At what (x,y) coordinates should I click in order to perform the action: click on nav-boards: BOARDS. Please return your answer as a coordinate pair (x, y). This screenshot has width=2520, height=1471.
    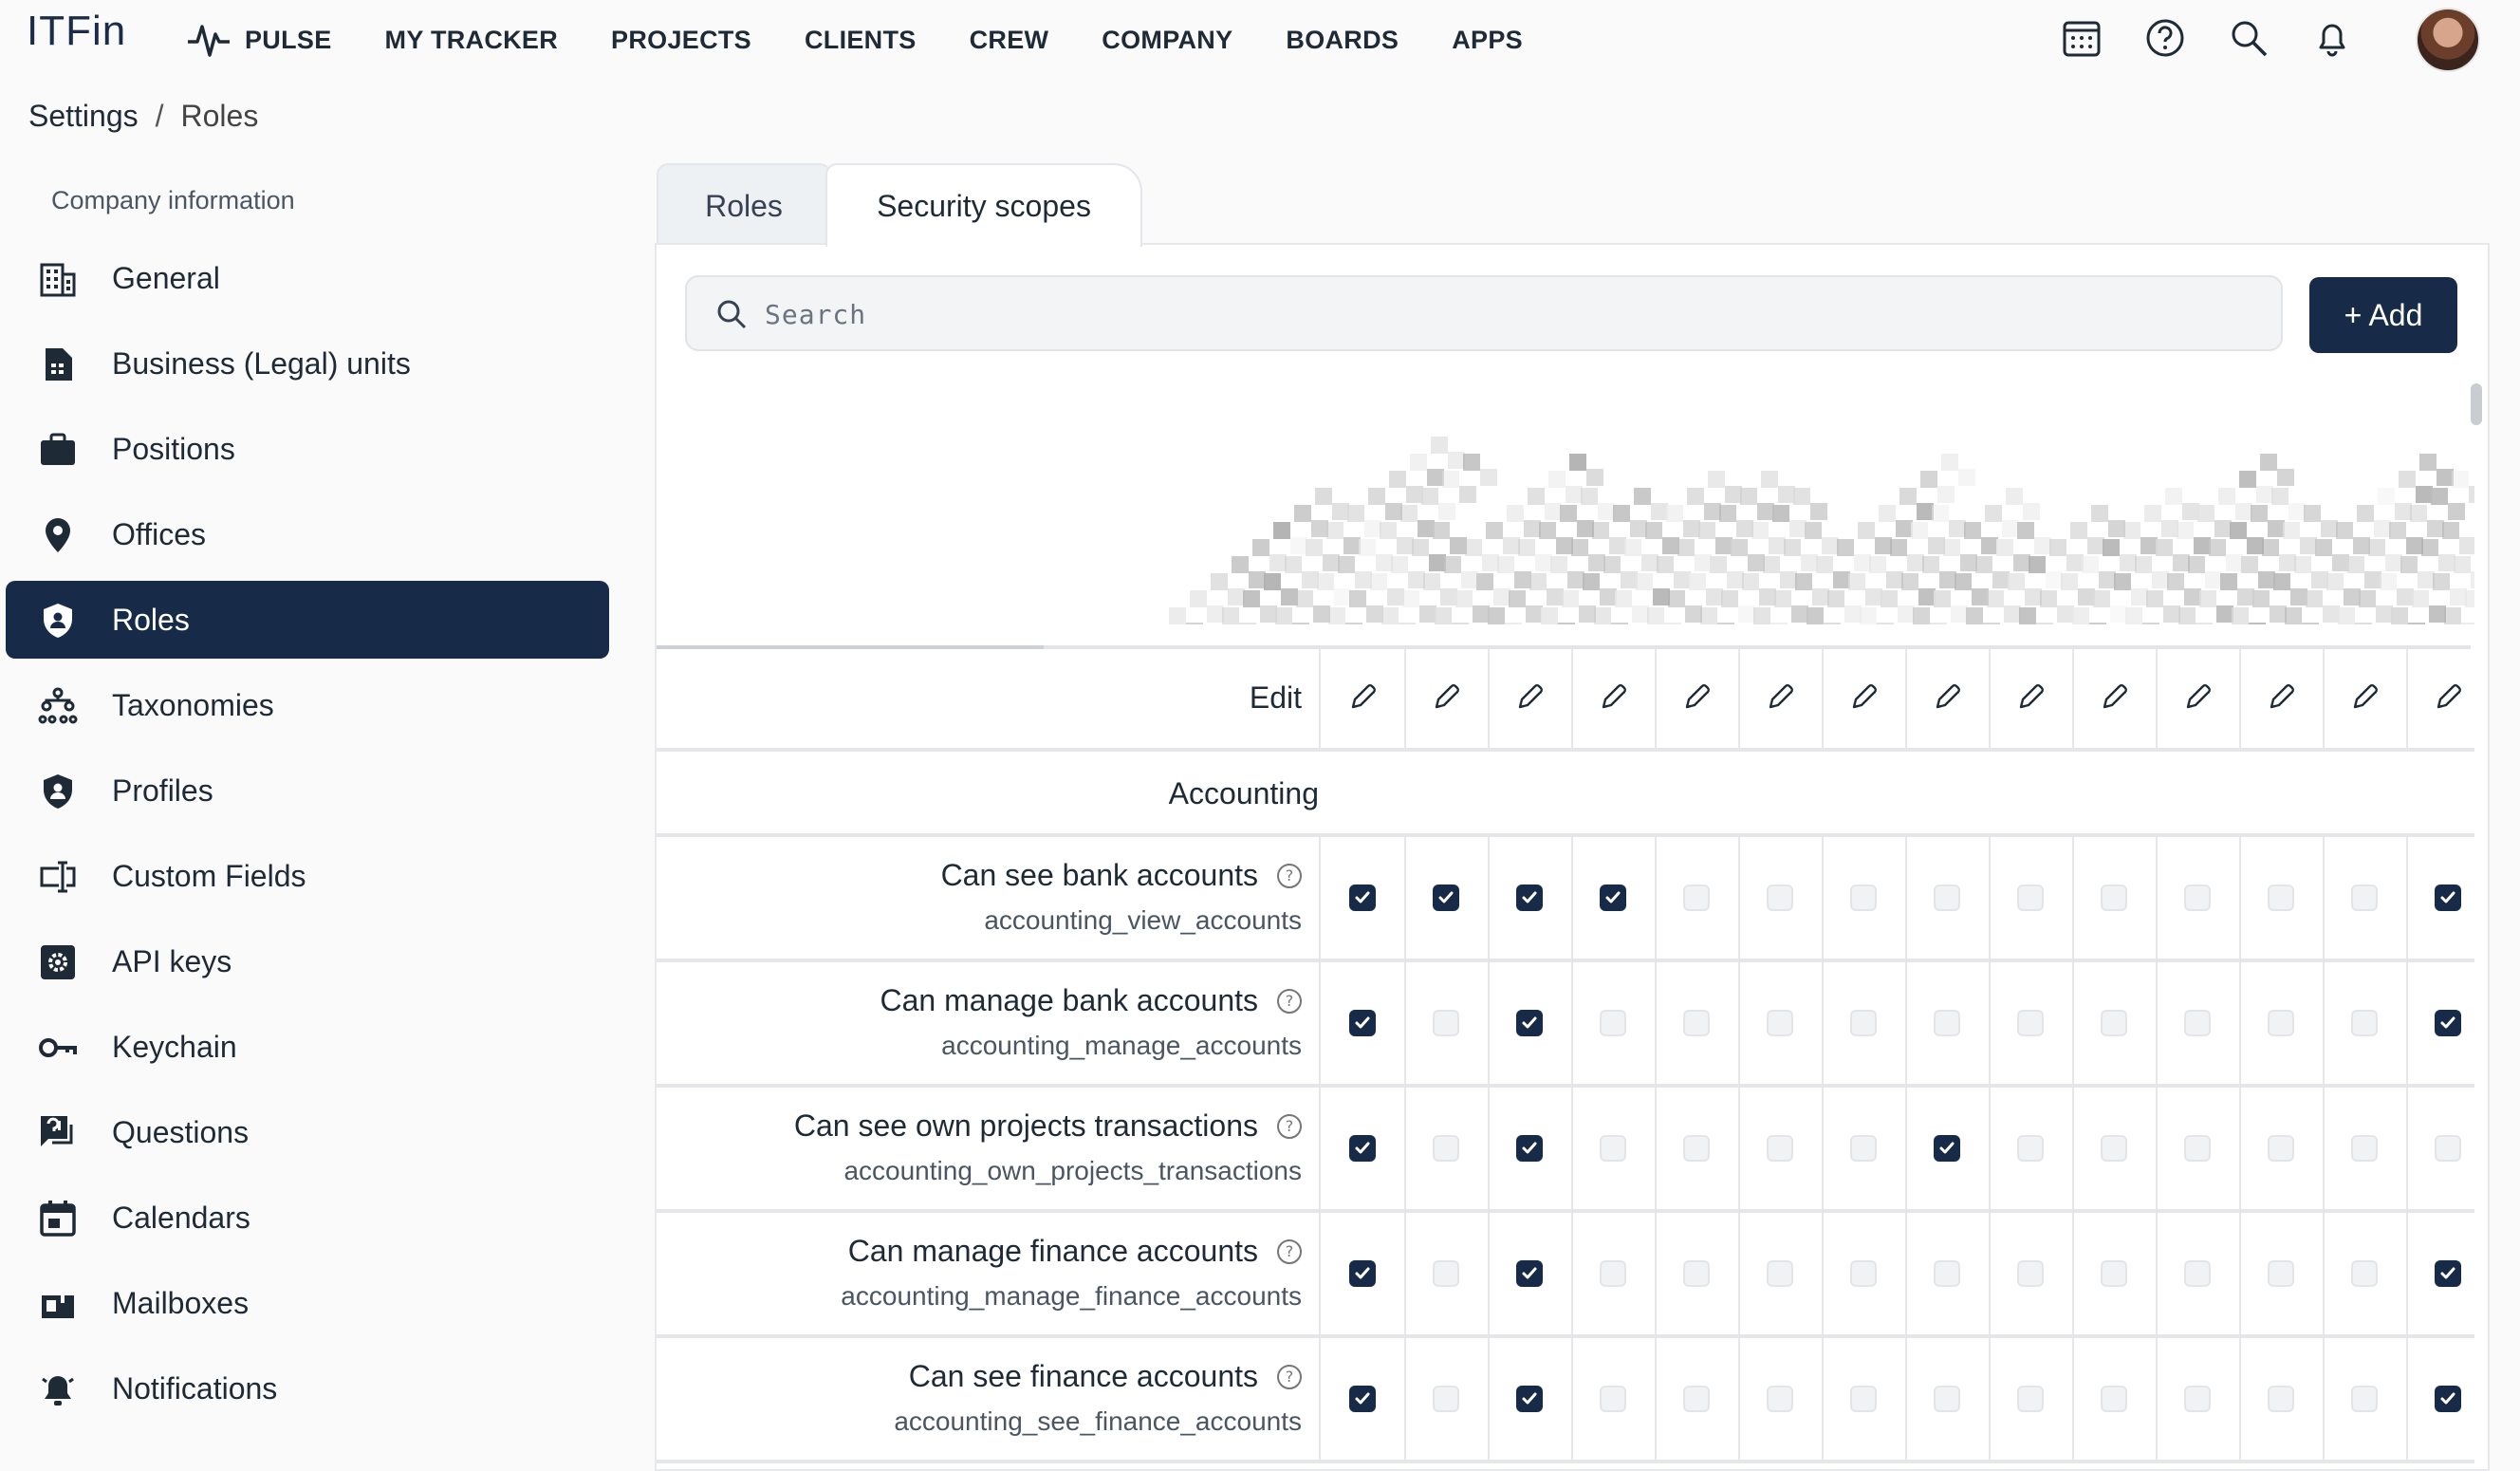
    Looking at the image, I should click on (1342, 40).